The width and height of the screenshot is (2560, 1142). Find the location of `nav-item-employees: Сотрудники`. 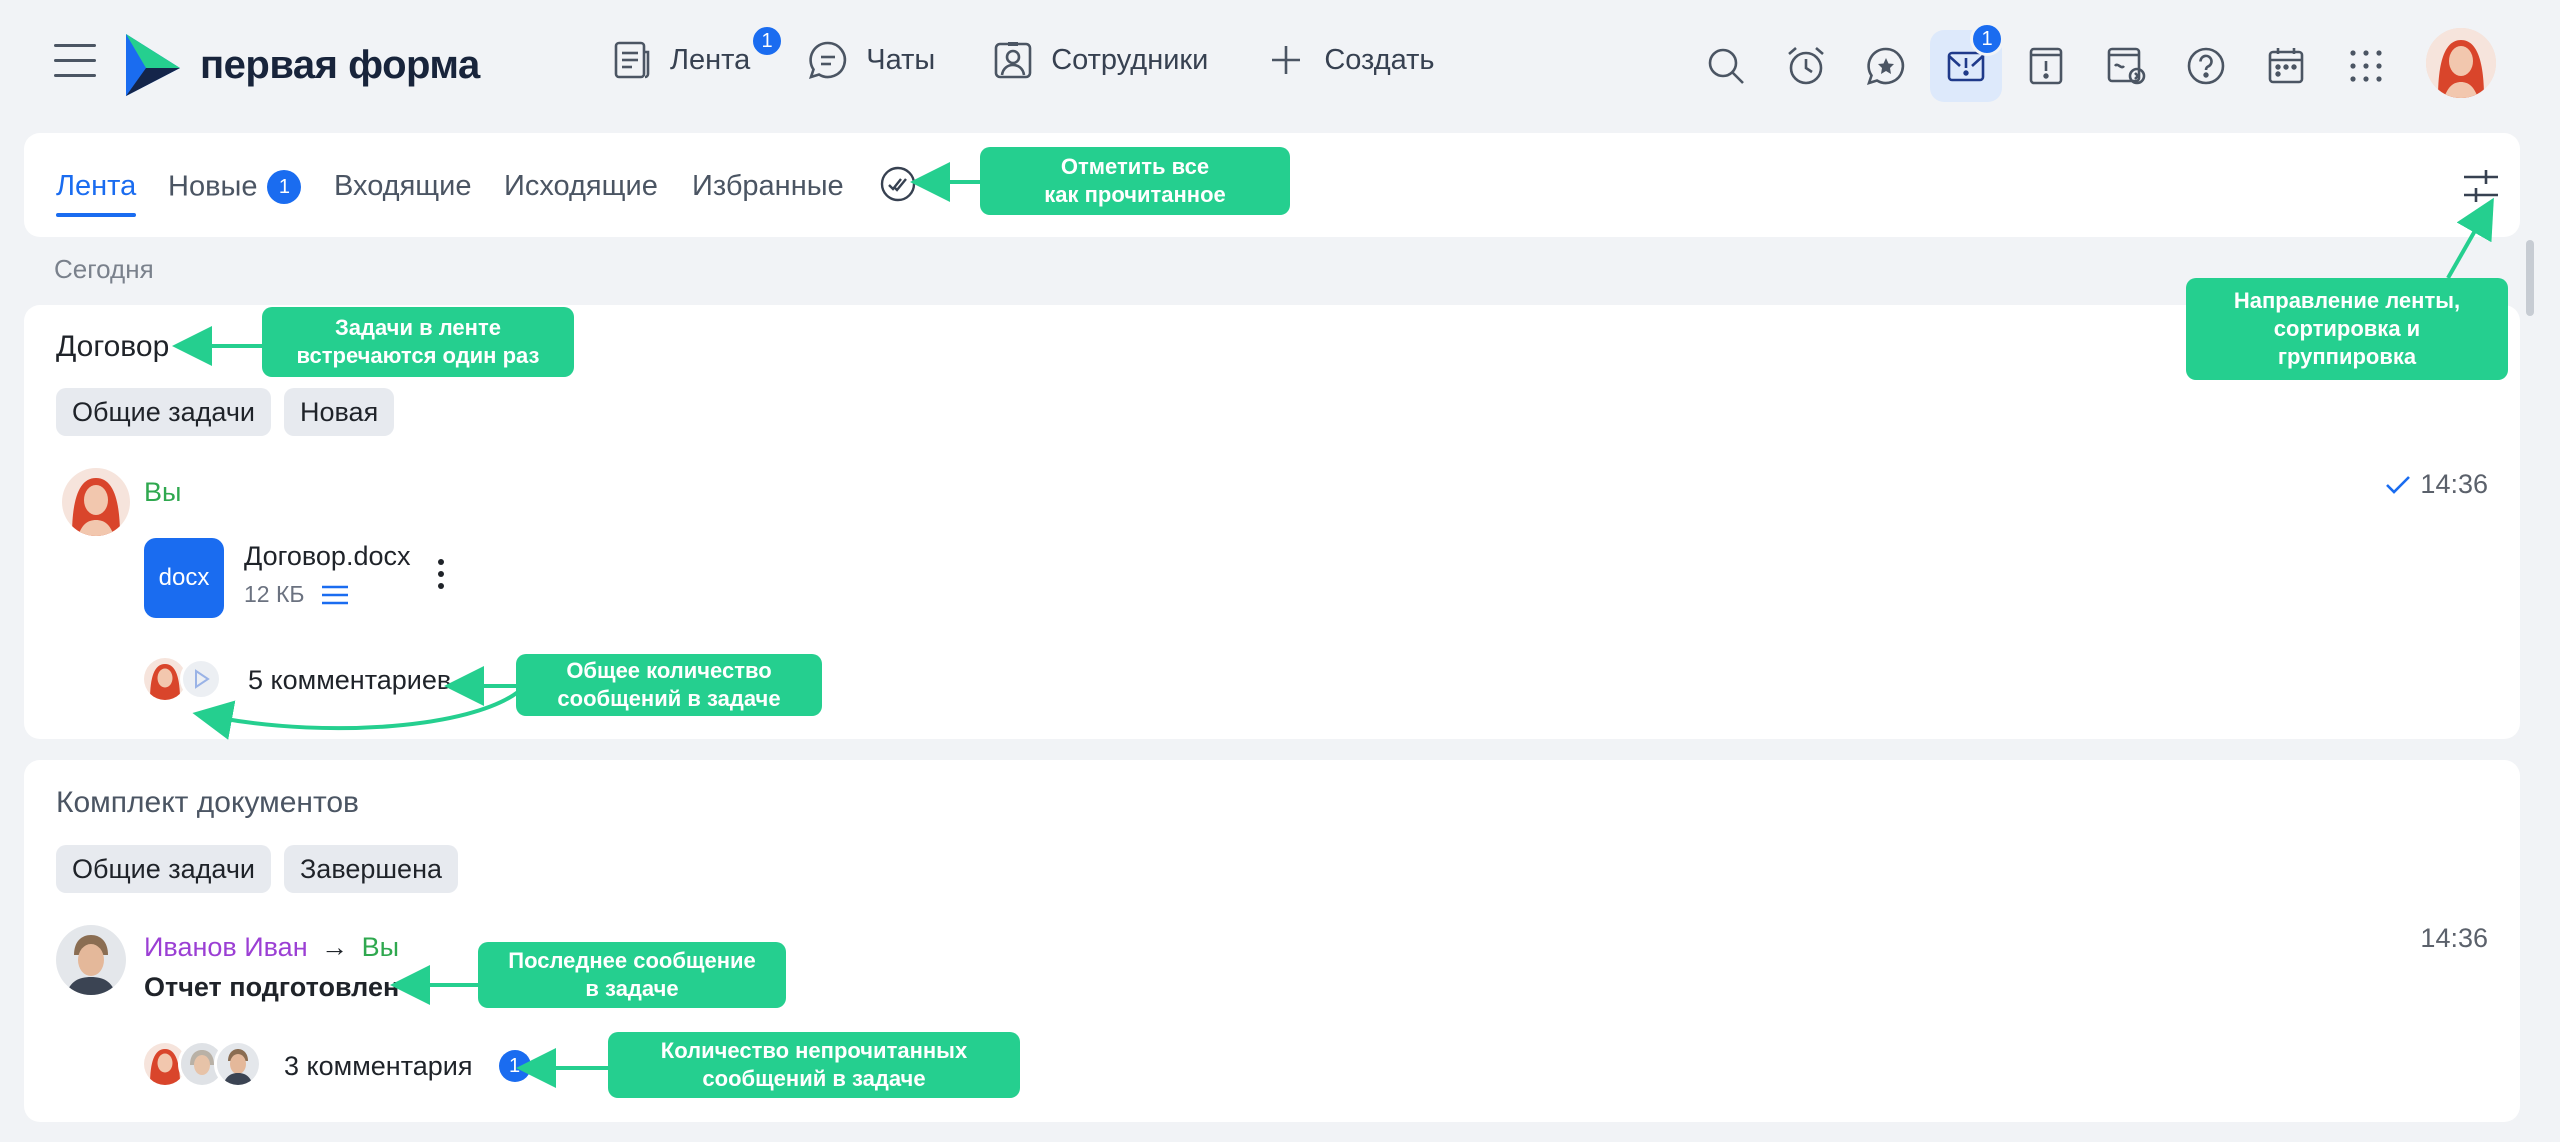

nav-item-employees: Сотрудники is located at coordinates (1099, 60).